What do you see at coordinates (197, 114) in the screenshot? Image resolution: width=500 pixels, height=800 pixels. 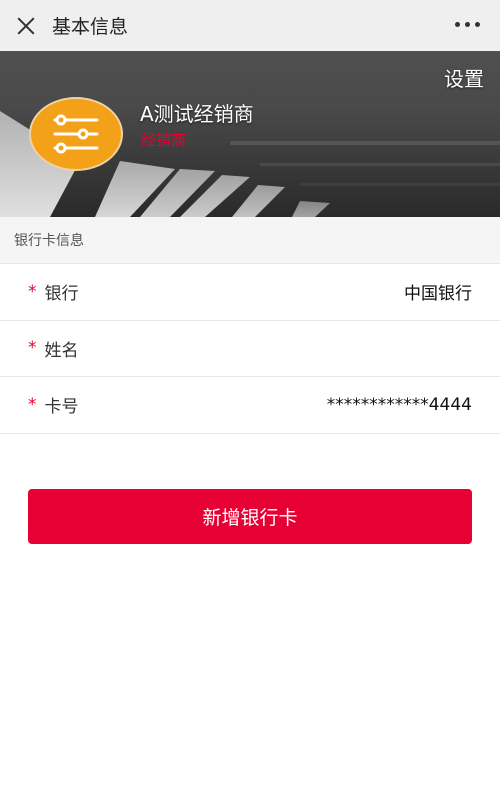 I see `dealer-name: A测试经销商` at bounding box center [197, 114].